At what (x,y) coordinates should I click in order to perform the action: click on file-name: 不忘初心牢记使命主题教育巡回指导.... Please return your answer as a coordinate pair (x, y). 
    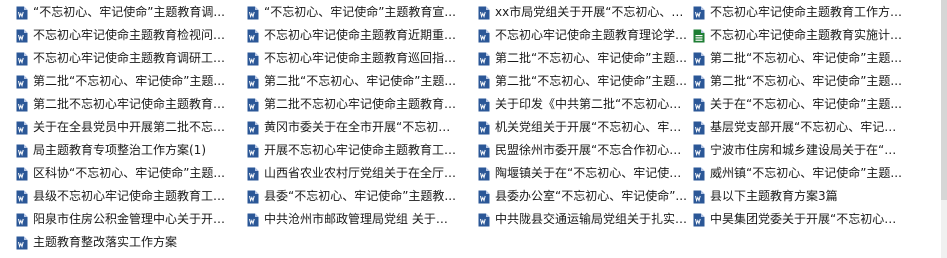
    Looking at the image, I should click on (361, 58).